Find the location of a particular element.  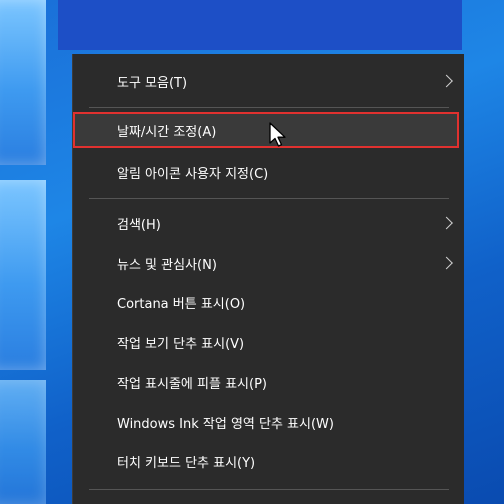

menu-item-customize-notification-icons: 알림 아이콘 사용자 지정(C) is located at coordinates (269, 172).